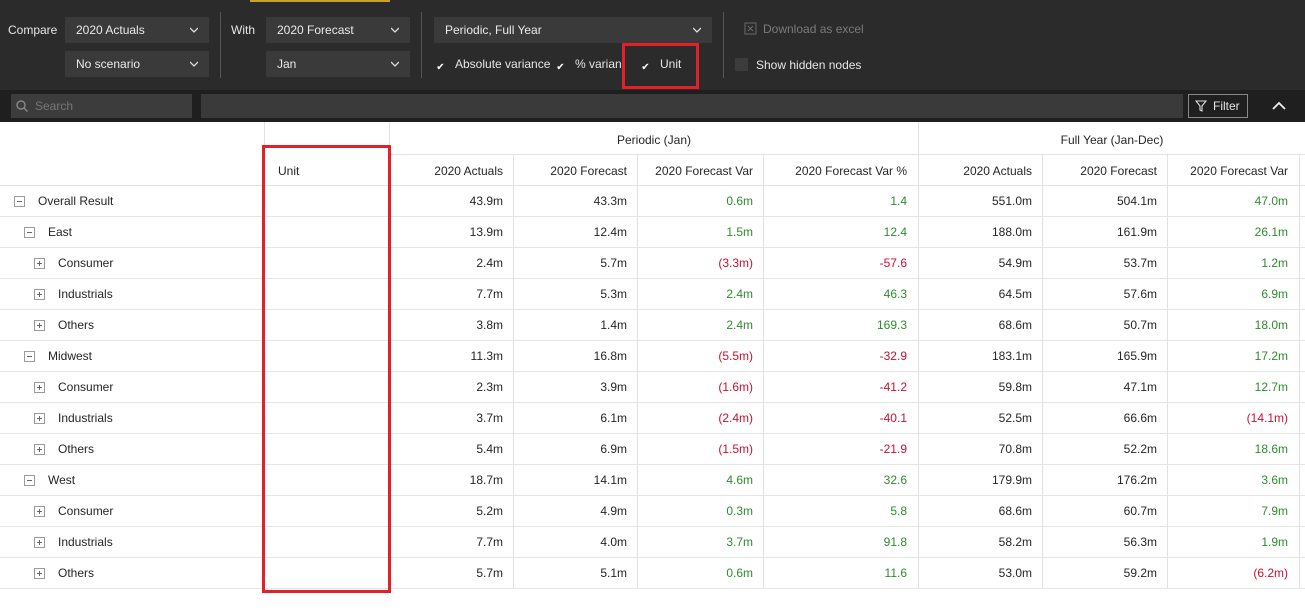 This screenshot has width=1305, height=616. I want to click on value-cell: 551.0m, so click(1011, 201).